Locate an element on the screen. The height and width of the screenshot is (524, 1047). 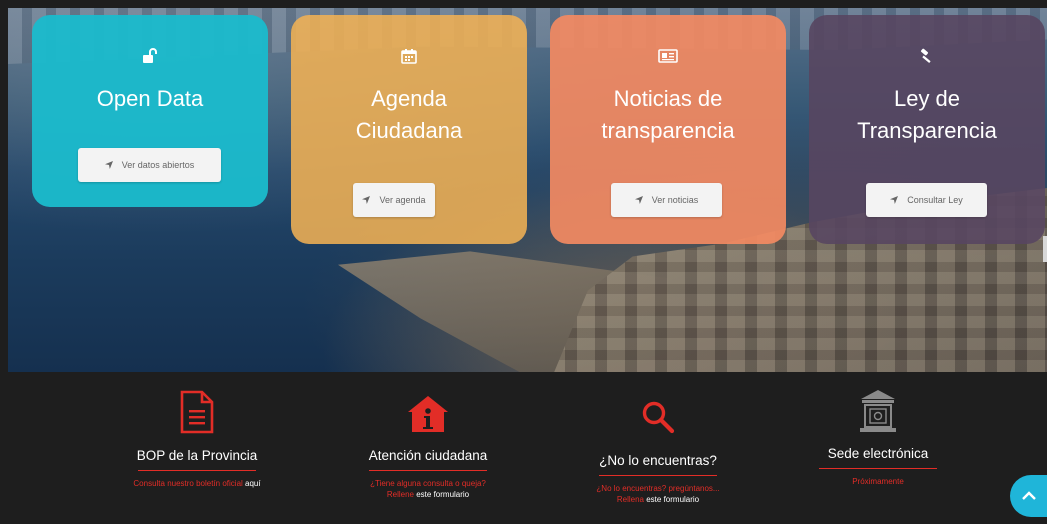
button-label: Ver noticias is located at coordinates (675, 200).